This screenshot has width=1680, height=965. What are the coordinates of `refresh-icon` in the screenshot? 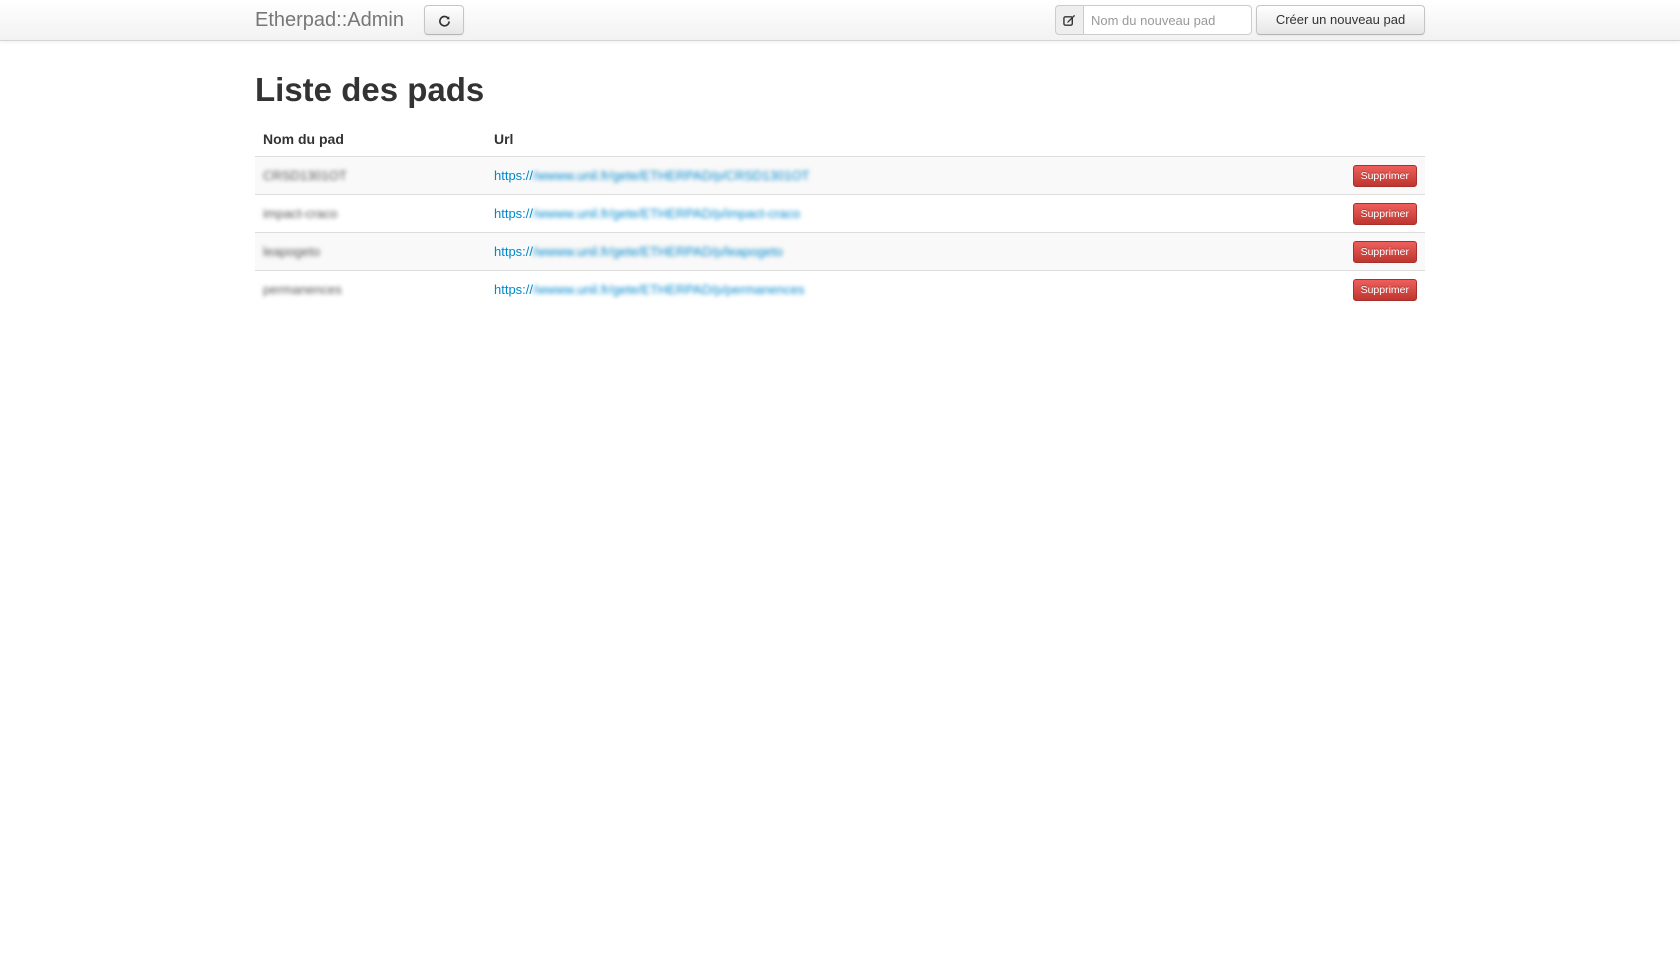 It's located at (444, 21).